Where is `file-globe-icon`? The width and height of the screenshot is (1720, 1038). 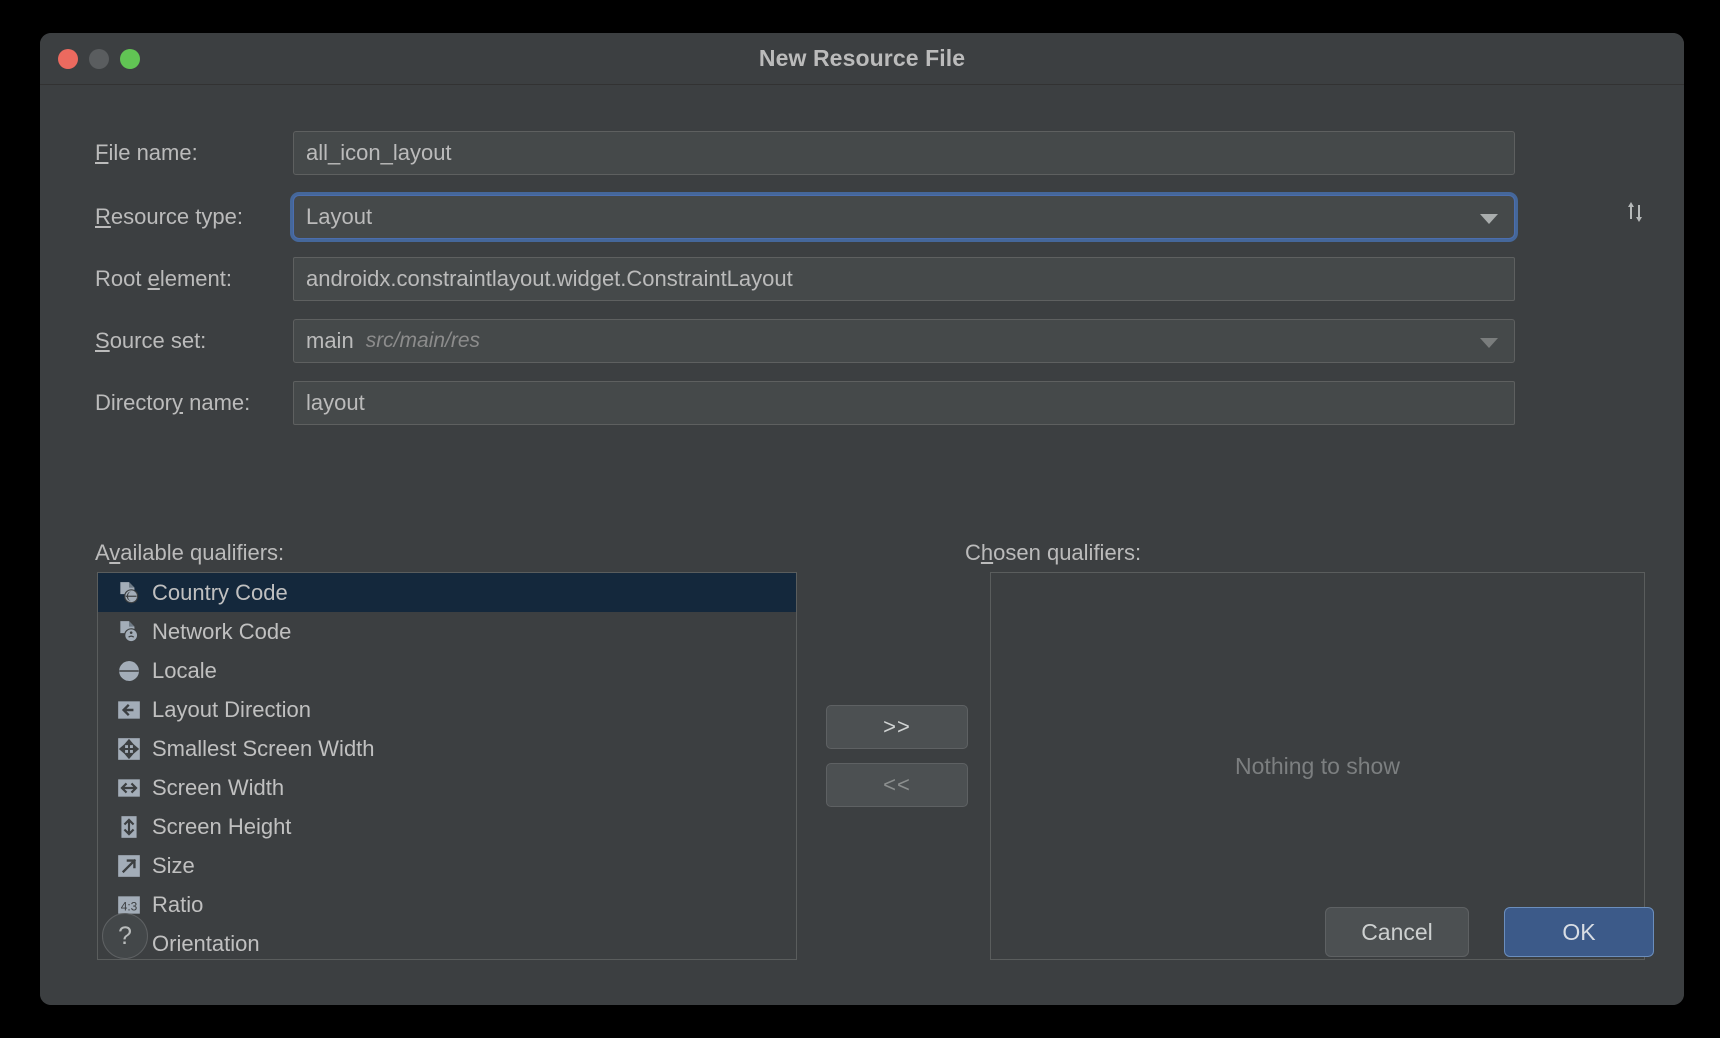 file-globe-icon is located at coordinates (129, 593).